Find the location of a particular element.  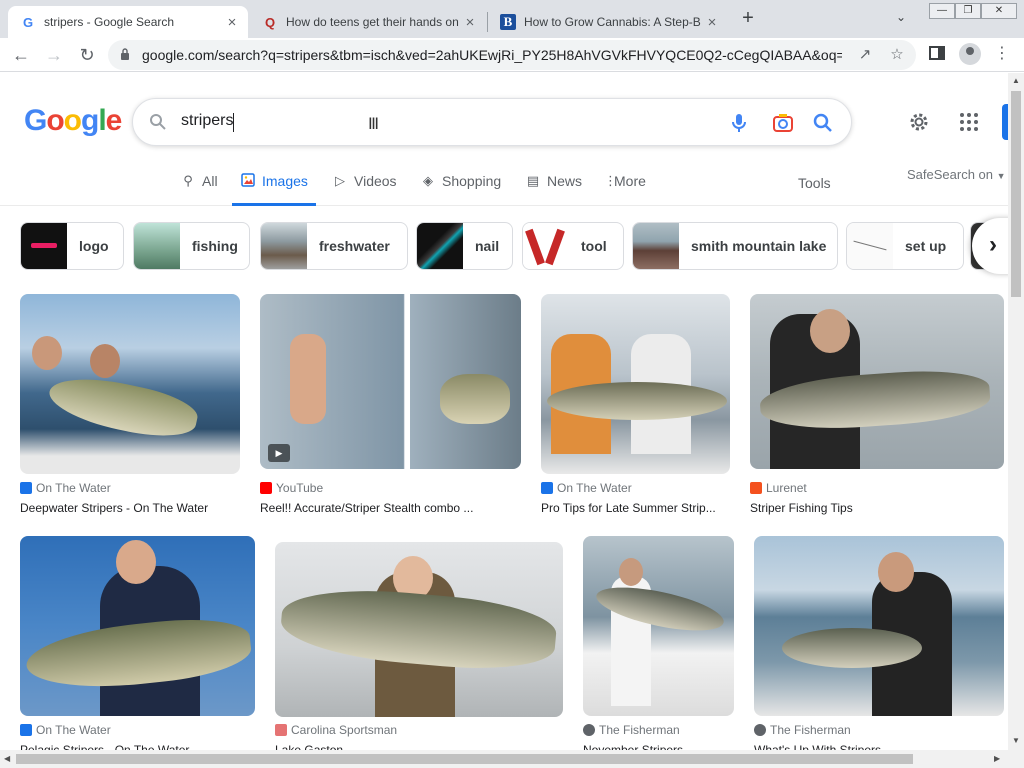

minimize-button: — is located at coordinates (942, 11).